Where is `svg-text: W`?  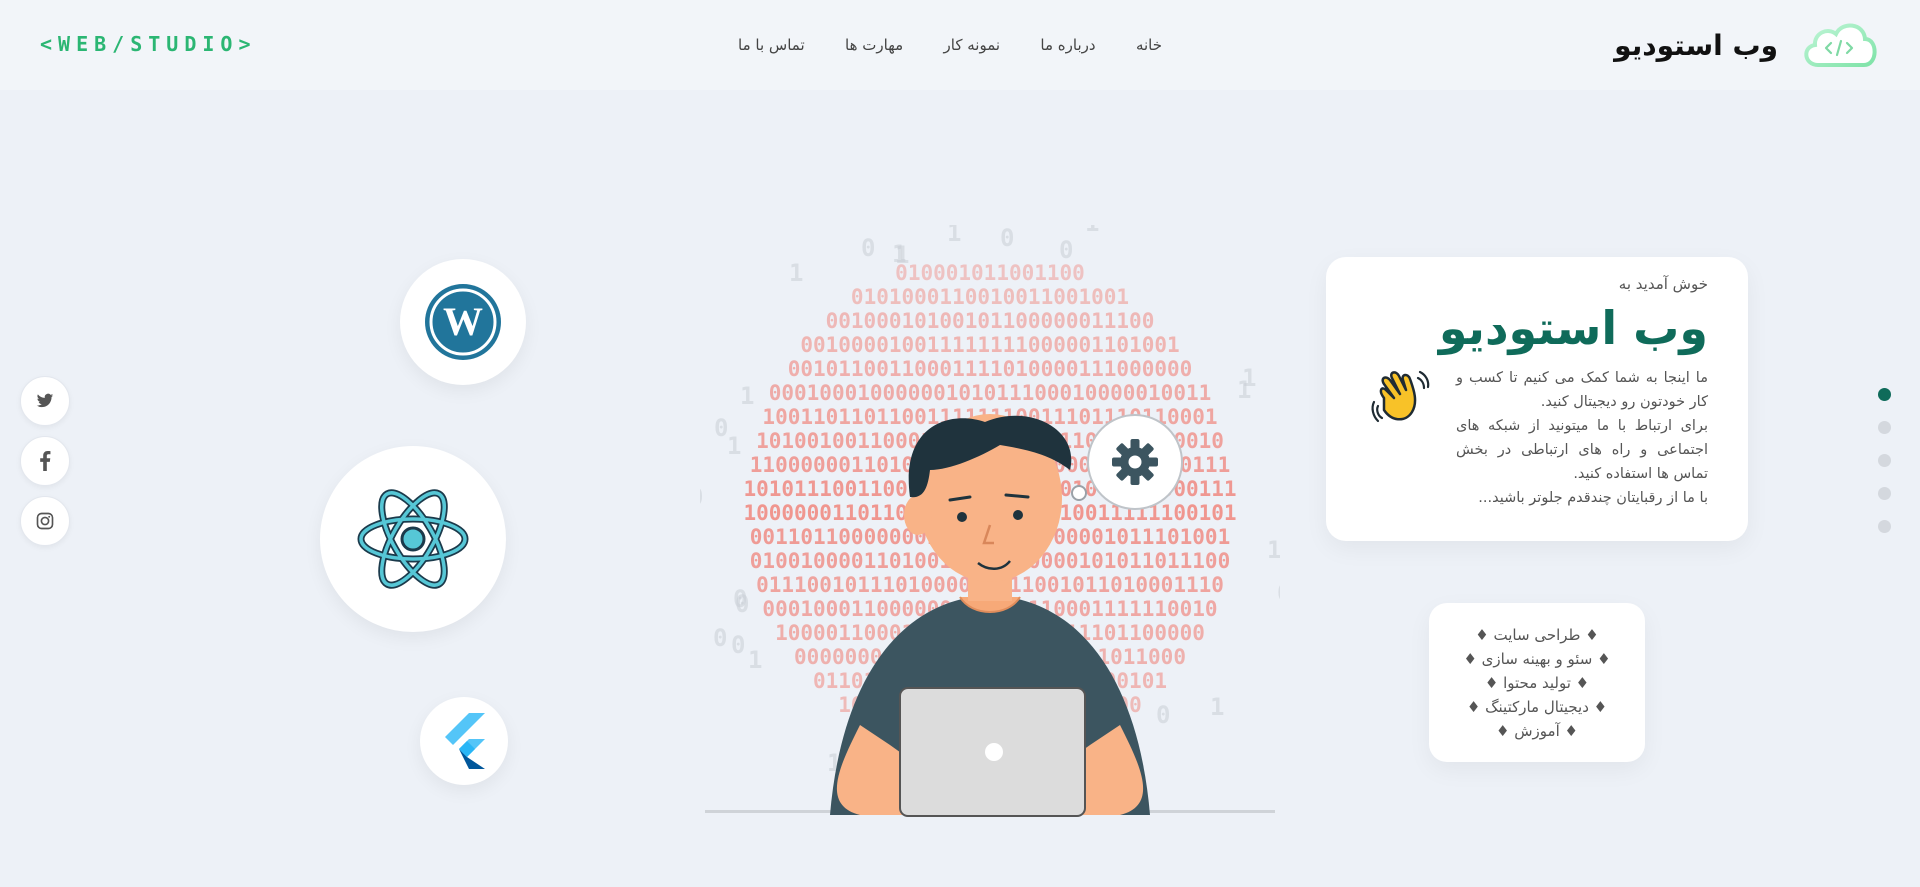
svg-text: W is located at coordinates (463, 321).